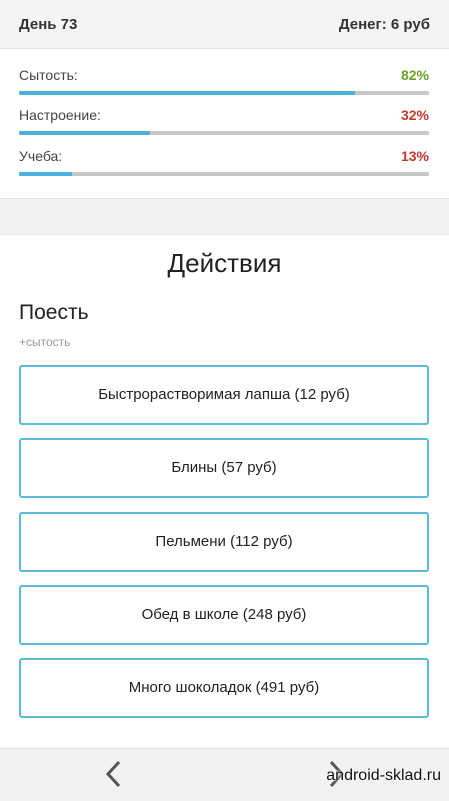  What do you see at coordinates (224, 542) in the screenshot?
I see `action-button-dumplings: Пельмени (112 руб)` at bounding box center [224, 542].